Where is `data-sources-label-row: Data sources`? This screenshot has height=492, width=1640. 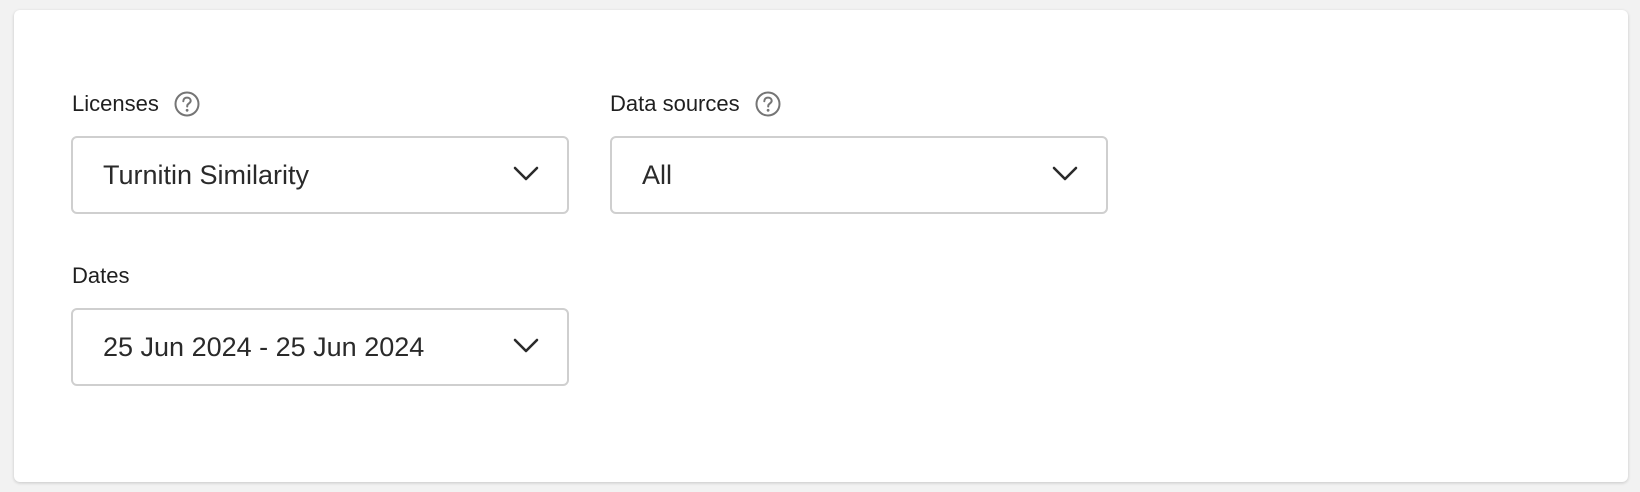
data-sources-label-row: Data sources is located at coordinates (696, 104).